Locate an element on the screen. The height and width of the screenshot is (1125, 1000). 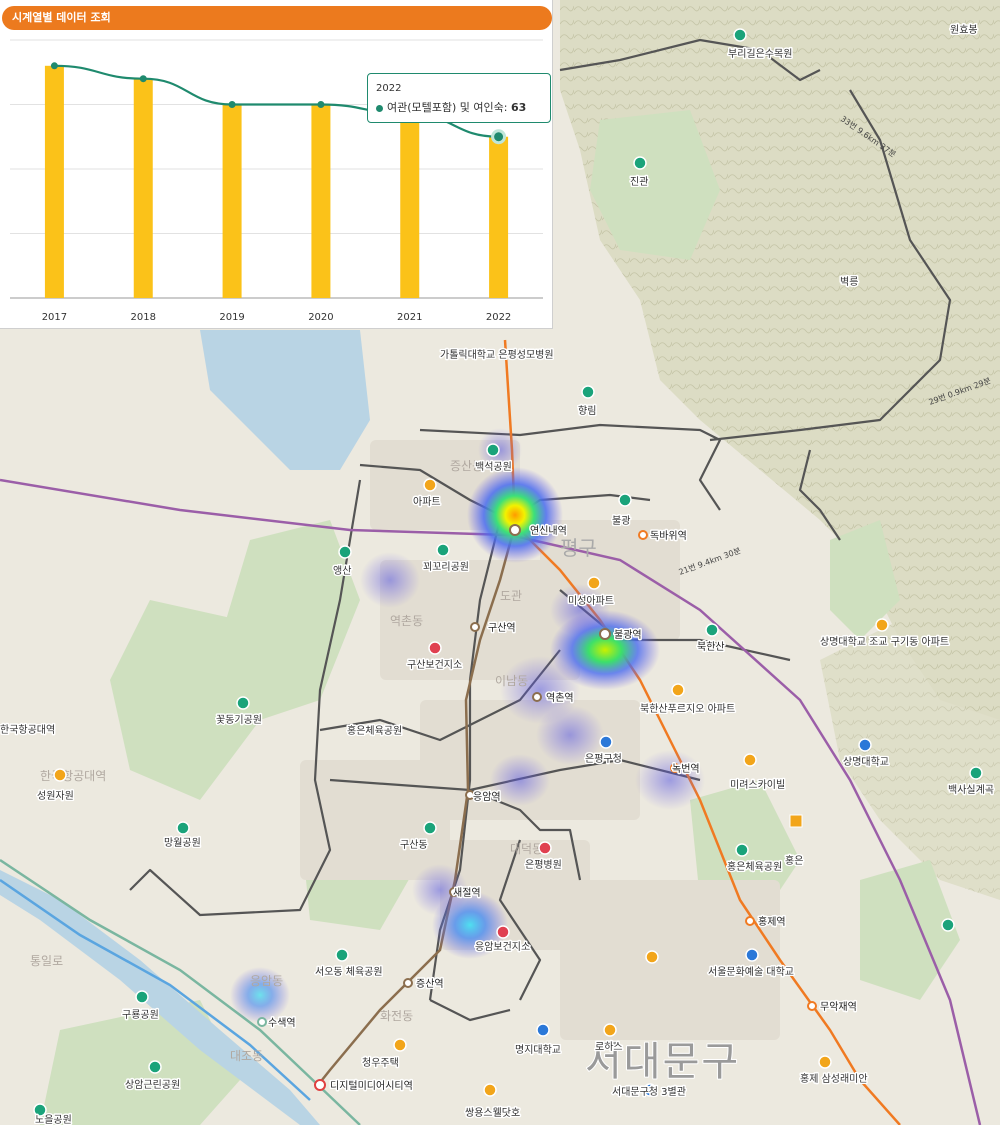
park-marker-hongeun is located at coordinates (742, 850).